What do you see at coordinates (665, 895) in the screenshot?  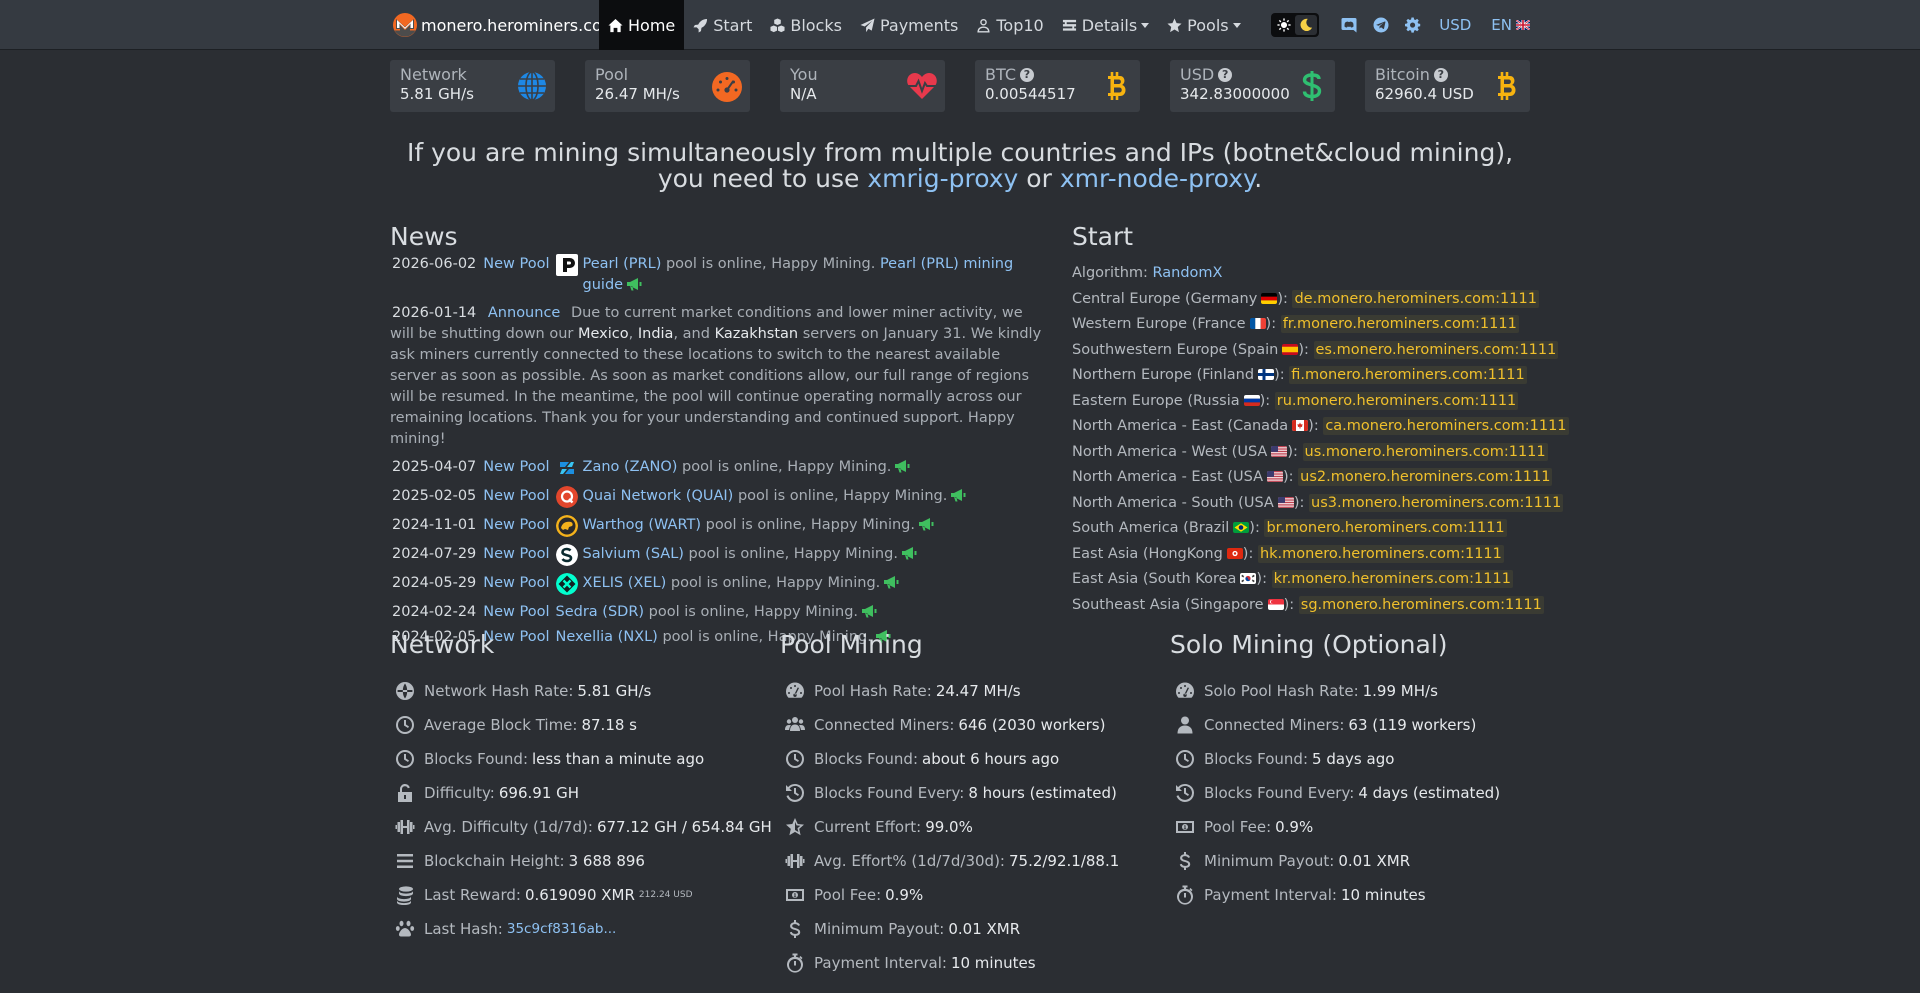 I see `stat-usd-equivalent: 212.24 USD` at bounding box center [665, 895].